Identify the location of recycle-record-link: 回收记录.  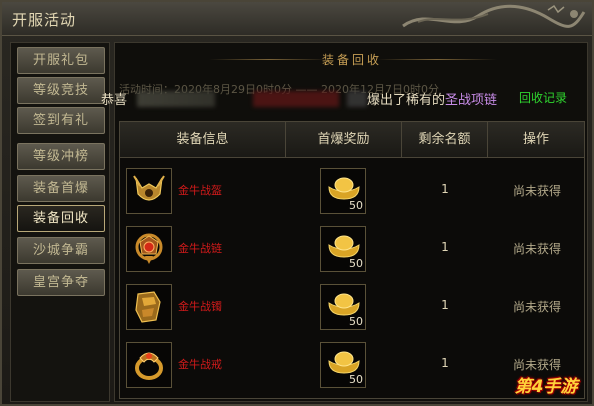
(543, 97).